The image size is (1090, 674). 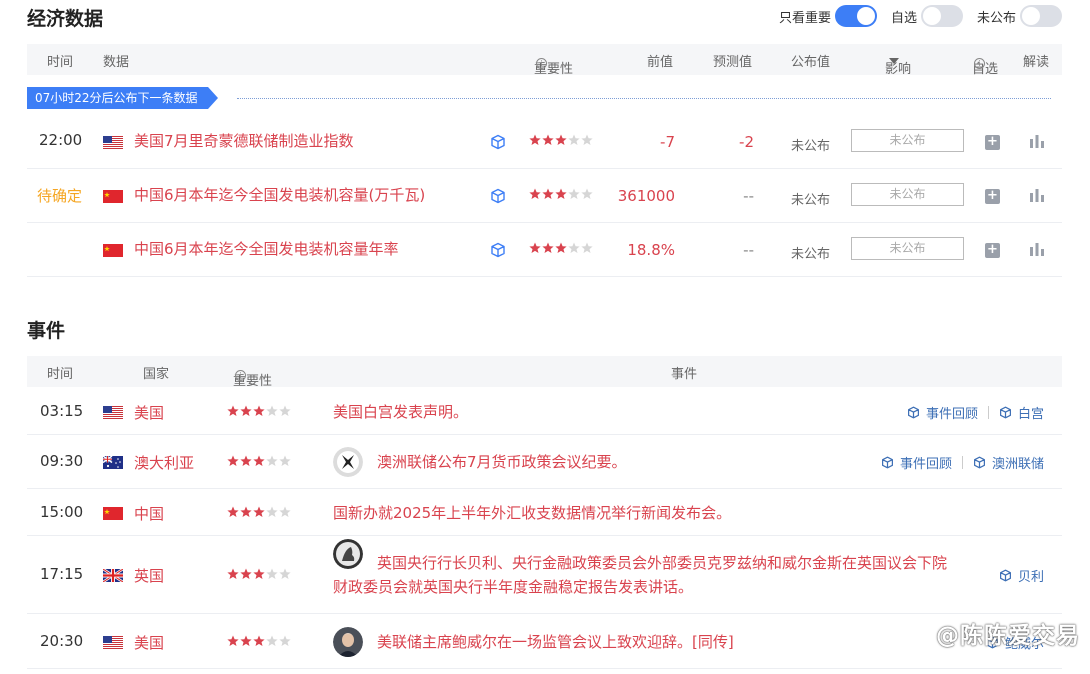 I want to click on header-forecast: 预测值, so click(x=733, y=62).